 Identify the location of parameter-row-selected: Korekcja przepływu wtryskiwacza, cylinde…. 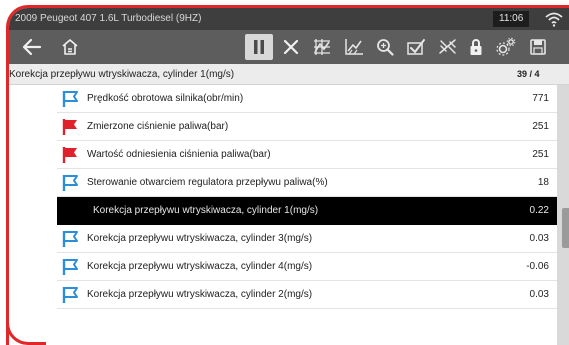
(307, 211).